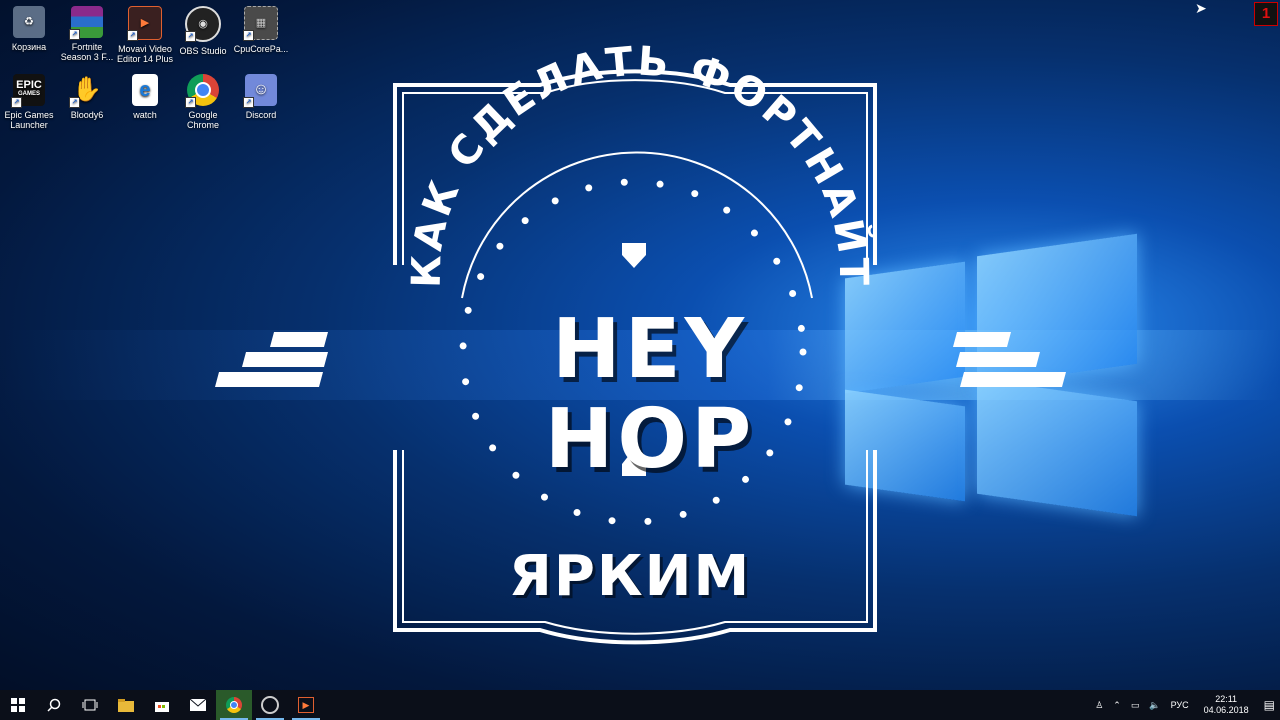 The image size is (1280, 720). What do you see at coordinates (650, 394) in the screenshot?
I see `thumbnail-main-title: HEY HOP` at bounding box center [650, 394].